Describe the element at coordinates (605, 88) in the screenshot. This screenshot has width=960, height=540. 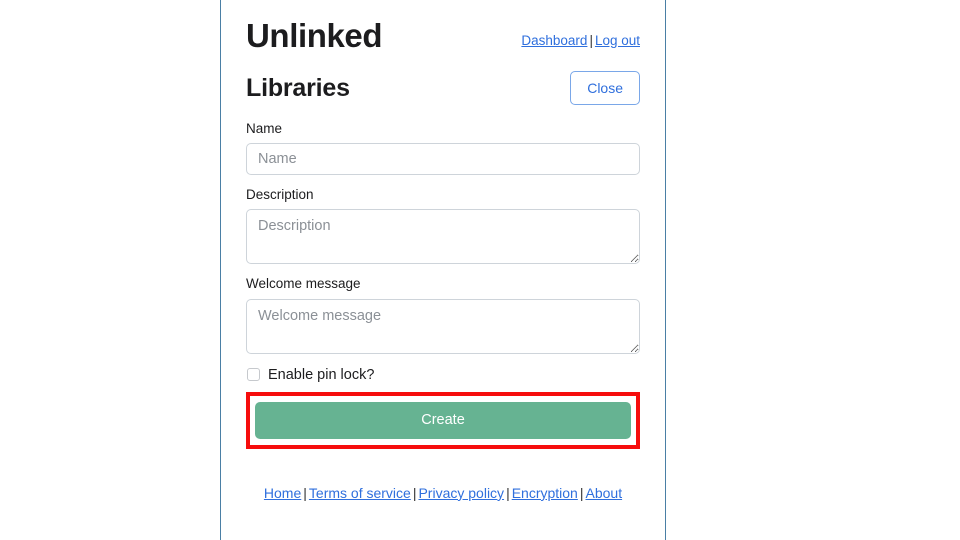
I see `close-button: Close` at that location.